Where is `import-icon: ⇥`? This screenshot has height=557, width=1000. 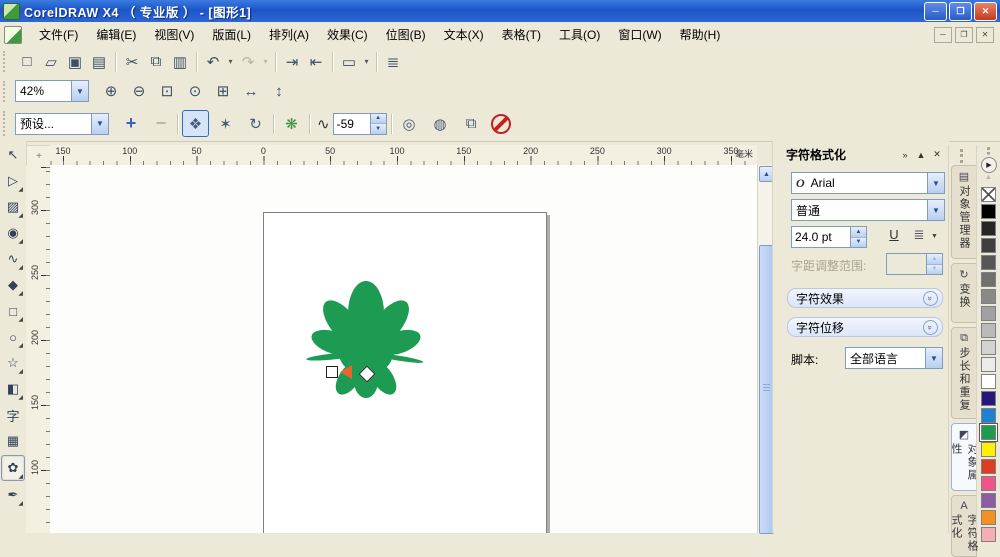
import-icon: ⇥ is located at coordinates (292, 62).